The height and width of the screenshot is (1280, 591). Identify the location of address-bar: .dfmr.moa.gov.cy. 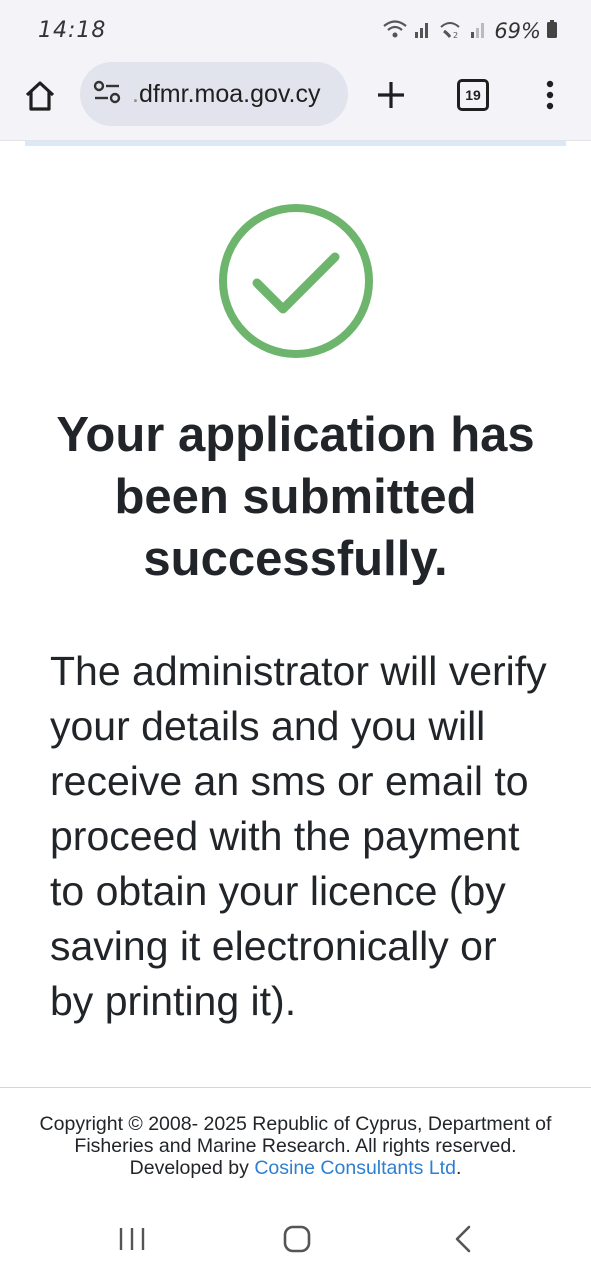
(214, 94).